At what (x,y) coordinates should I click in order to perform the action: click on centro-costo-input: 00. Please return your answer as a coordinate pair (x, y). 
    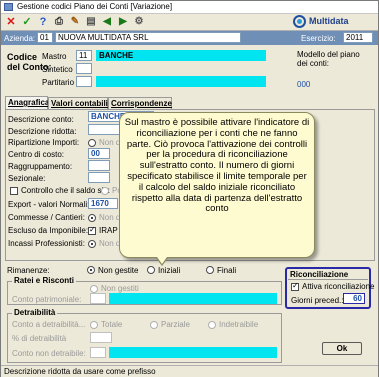
    Looking at the image, I should click on (99, 153).